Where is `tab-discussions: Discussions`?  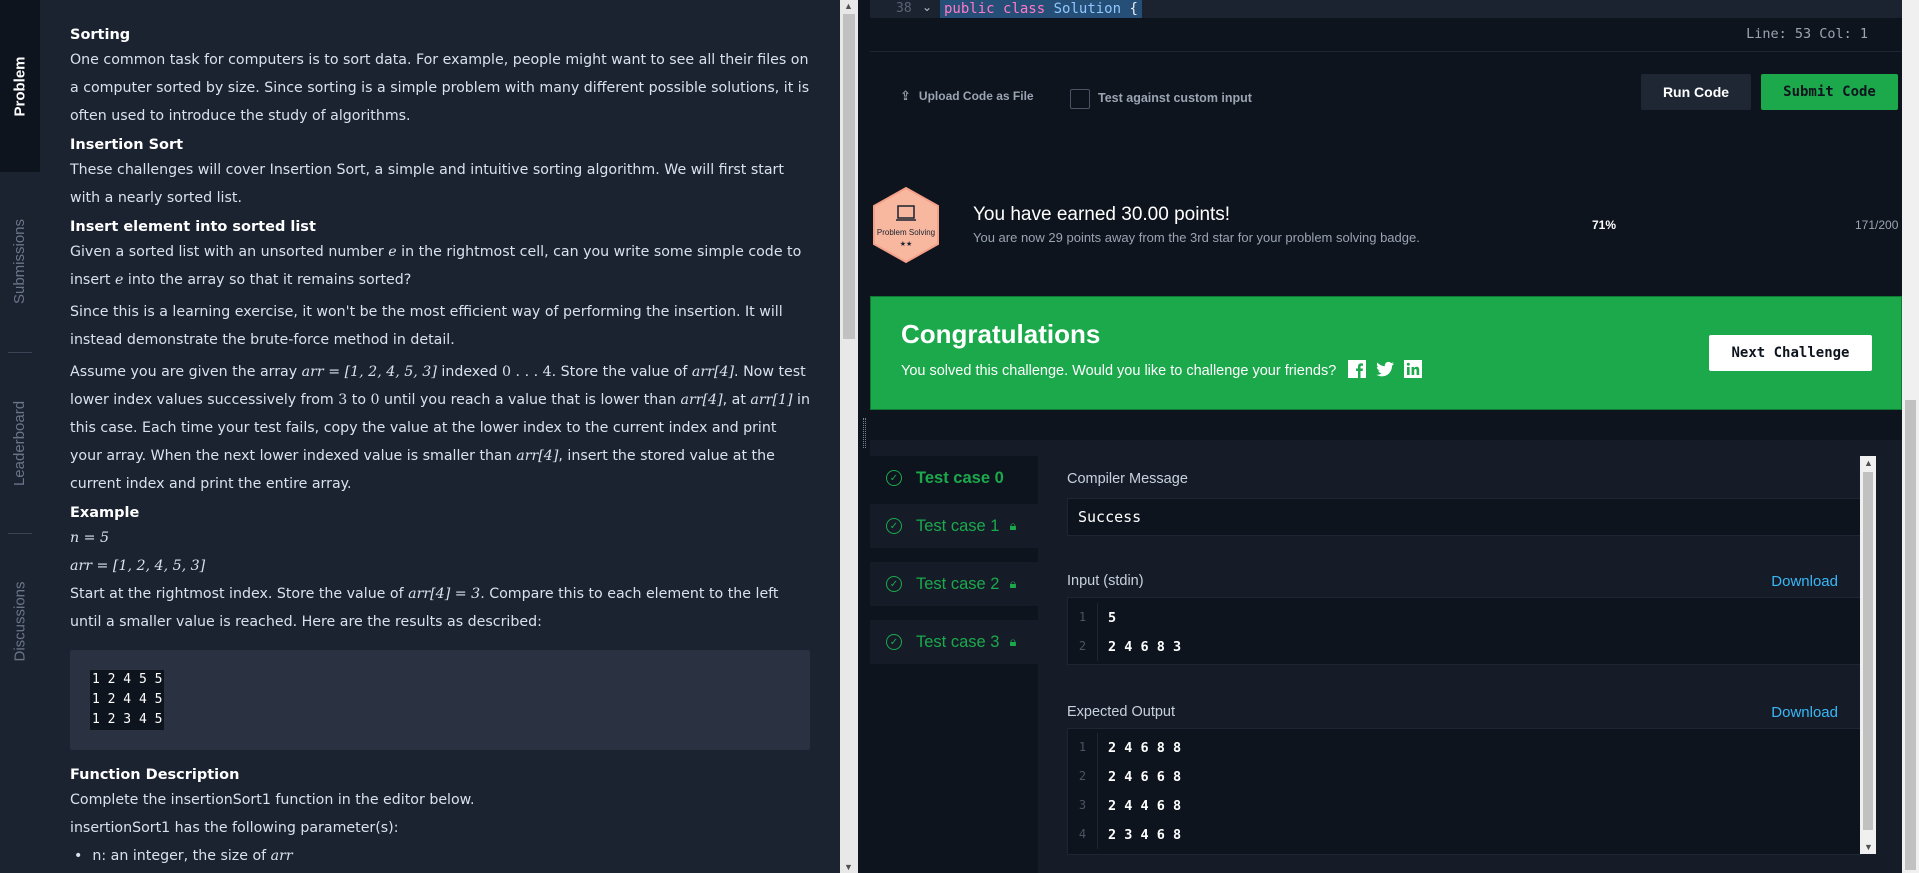 tab-discussions: Discussions is located at coordinates (20, 621).